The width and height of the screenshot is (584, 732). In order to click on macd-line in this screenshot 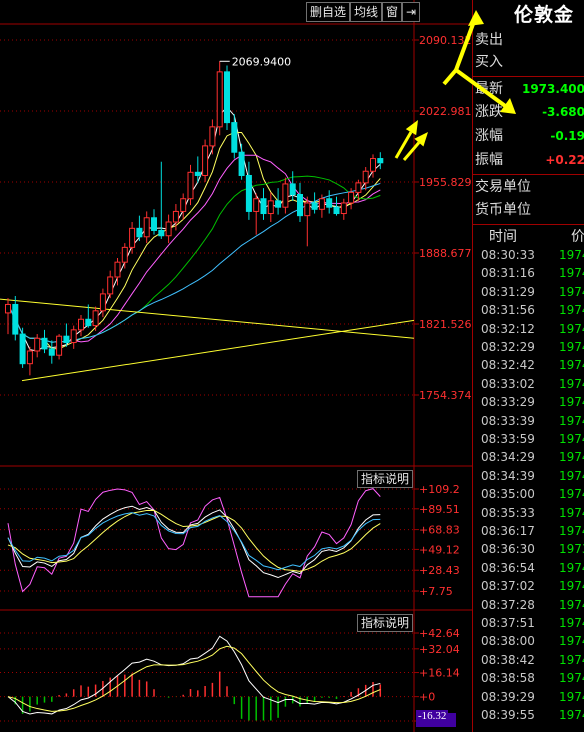, I will do `click(194, 678)`.